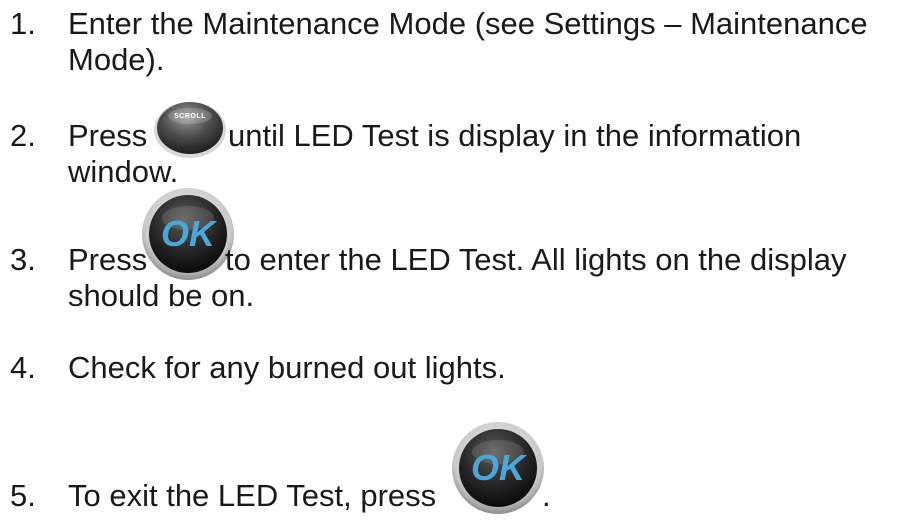 The height and width of the screenshot is (524, 908). What do you see at coordinates (287, 367) in the screenshot?
I see `step-text: Check for any burned out lights.` at bounding box center [287, 367].